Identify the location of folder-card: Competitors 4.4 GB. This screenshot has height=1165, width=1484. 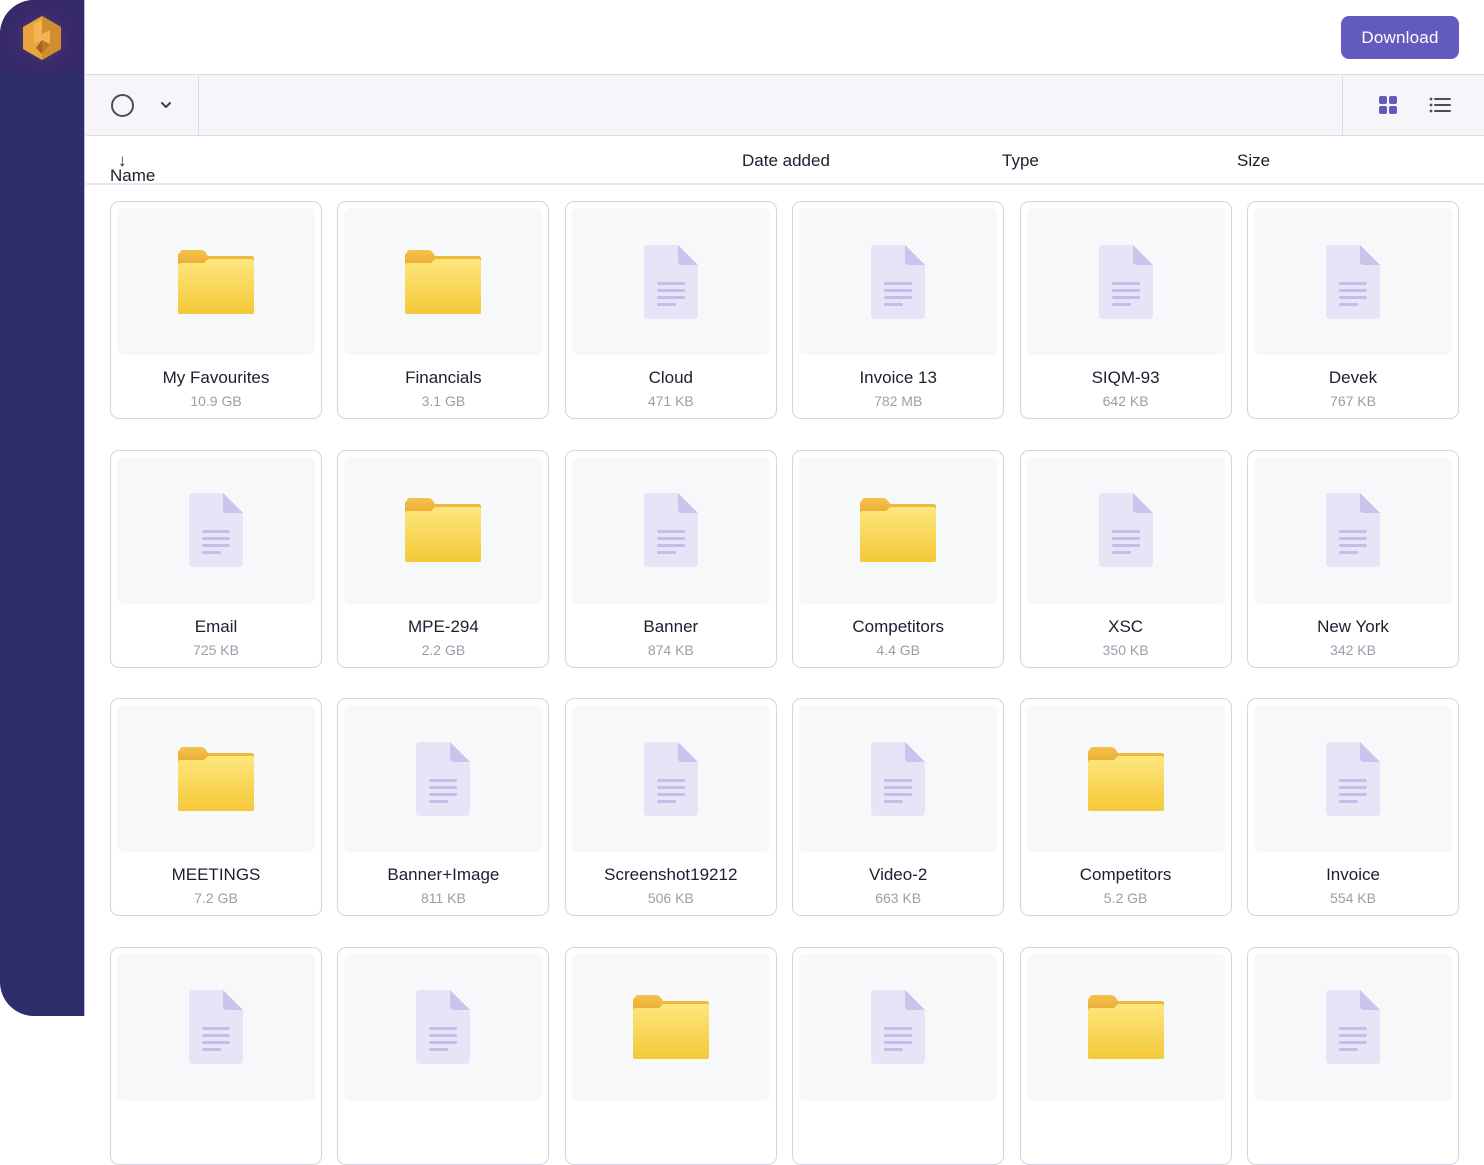
(898, 558).